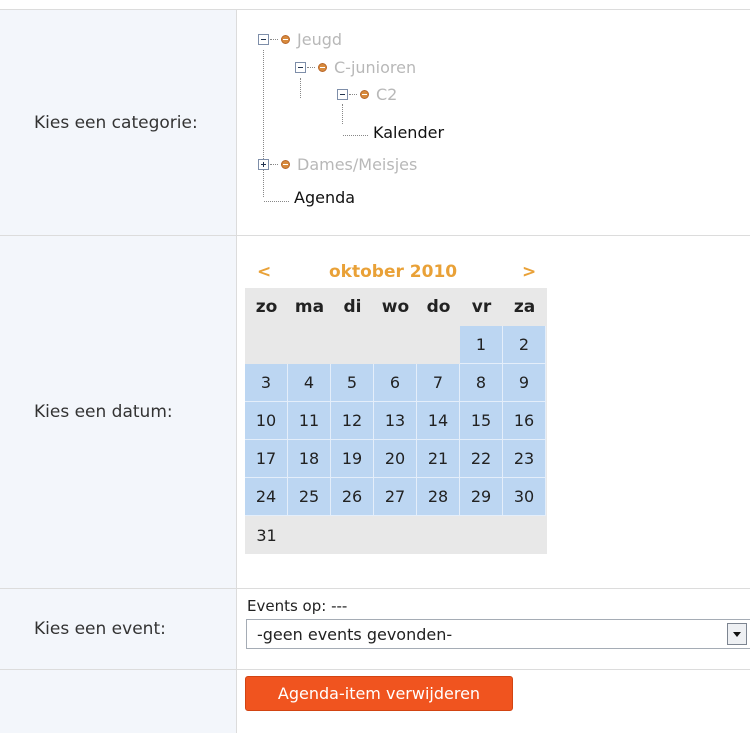  I want to click on weekday-header-row: zo ma di wo do vr za, so click(396, 307).